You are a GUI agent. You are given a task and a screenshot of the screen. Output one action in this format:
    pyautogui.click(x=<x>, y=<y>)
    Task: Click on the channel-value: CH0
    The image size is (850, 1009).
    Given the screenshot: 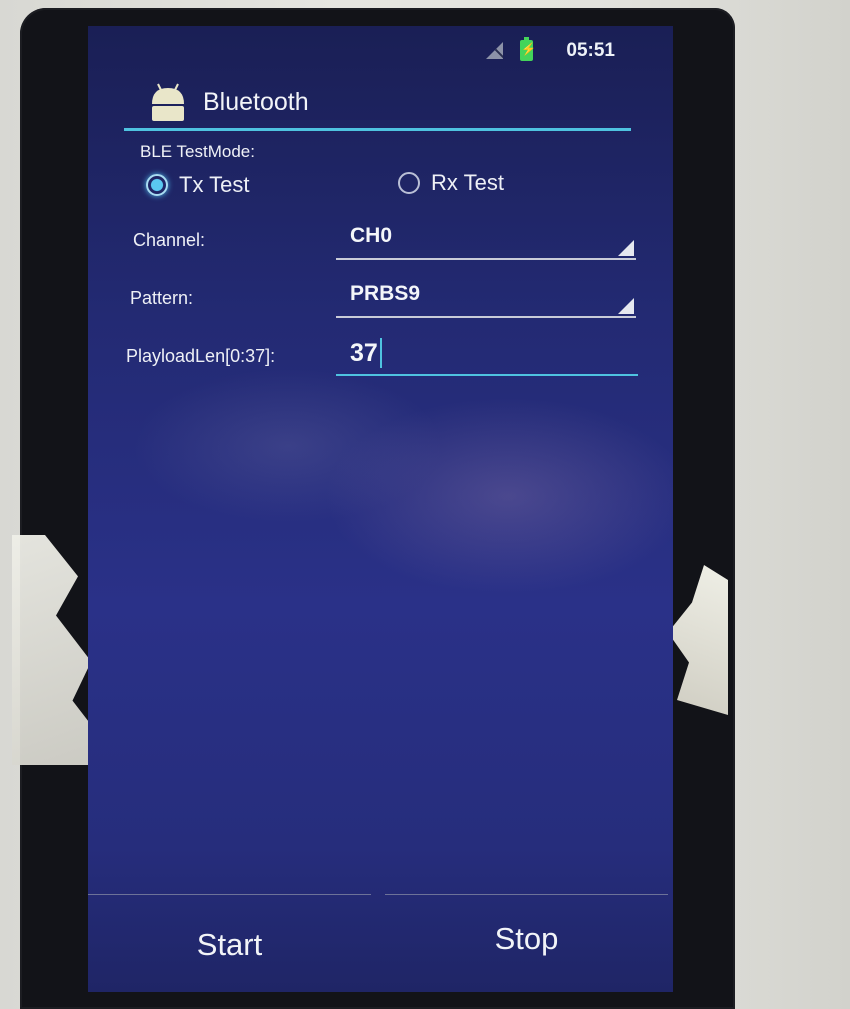 What is the action you would take?
    pyautogui.click(x=371, y=235)
    